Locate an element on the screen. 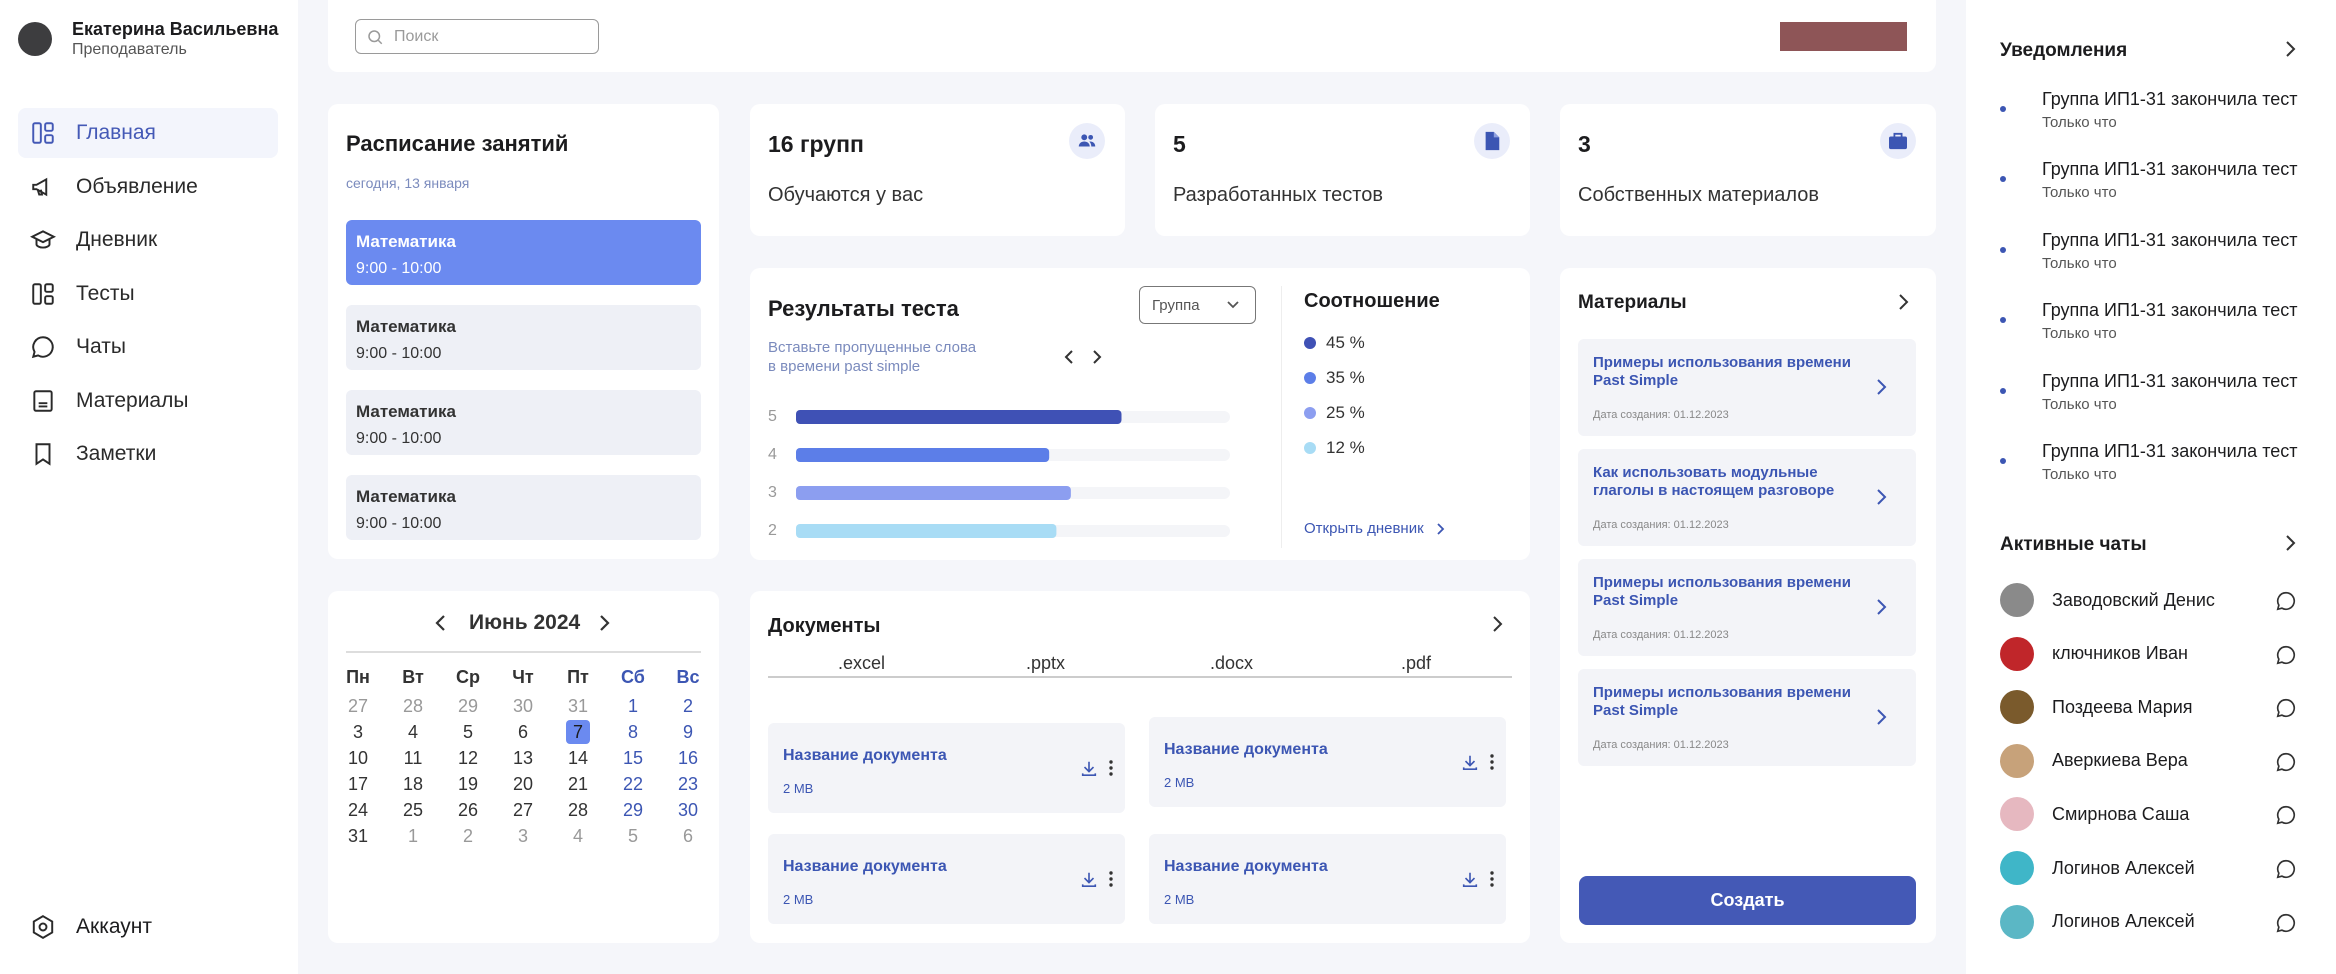 The height and width of the screenshot is (974, 2336). tab-docx: .docx is located at coordinates (1231, 663).